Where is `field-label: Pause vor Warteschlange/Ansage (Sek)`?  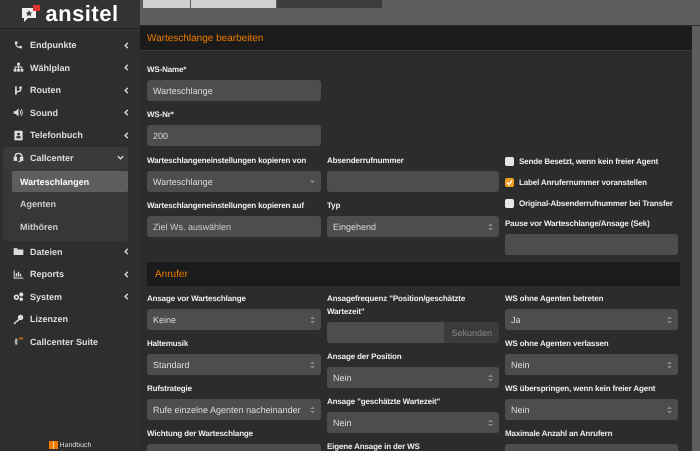 field-label: Pause vor Warteschlange/Ansage (Sek) is located at coordinates (578, 224).